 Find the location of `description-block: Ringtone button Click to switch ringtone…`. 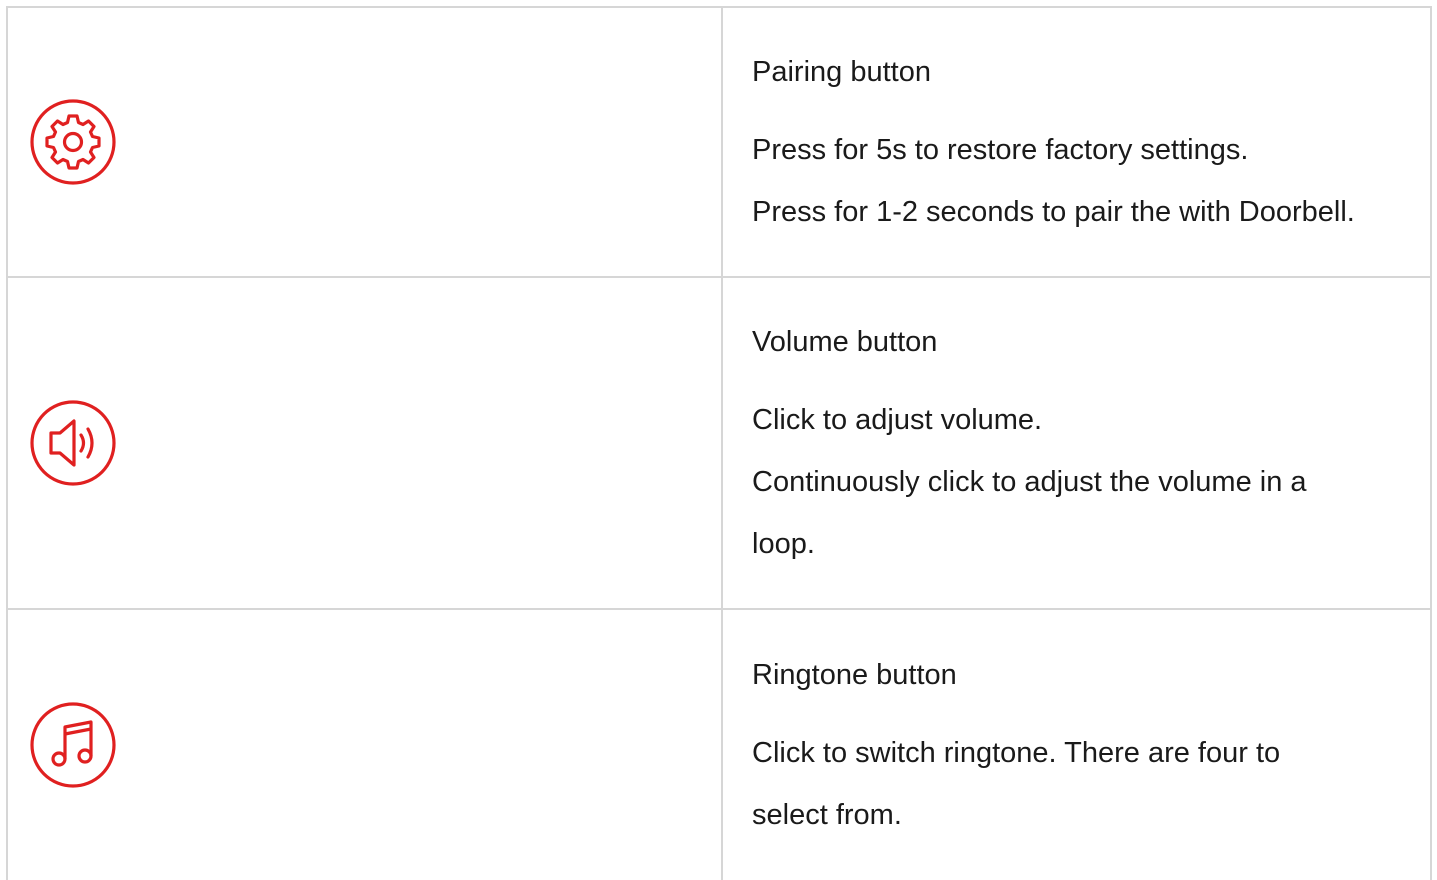

description-block: Ringtone button Click to switch ringtone… is located at coordinates (1087, 745).